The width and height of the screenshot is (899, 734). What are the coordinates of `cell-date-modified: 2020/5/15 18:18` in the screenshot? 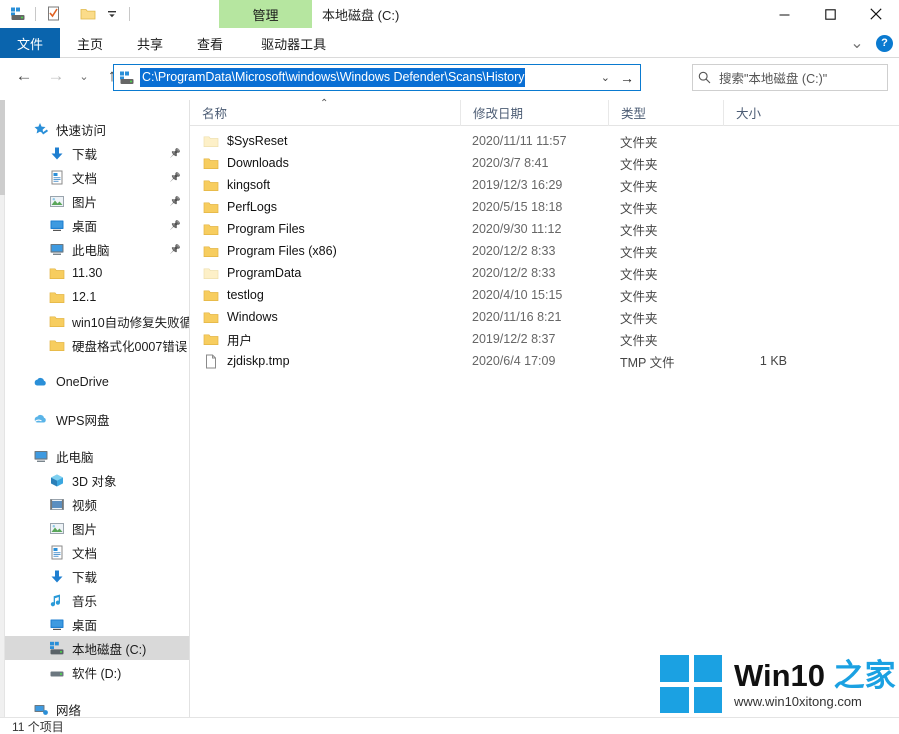 It's located at (517, 207).